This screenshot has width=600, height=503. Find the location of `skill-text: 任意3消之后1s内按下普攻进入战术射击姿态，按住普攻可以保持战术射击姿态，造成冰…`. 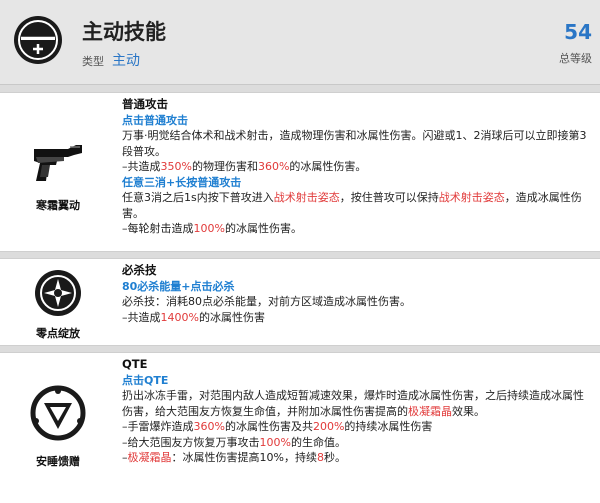

skill-text: 任意3消之后1s内按下普攻进入战术射击姿态，按住普攻可以保持战术射击姿态，造成冰… is located at coordinates (352, 205).